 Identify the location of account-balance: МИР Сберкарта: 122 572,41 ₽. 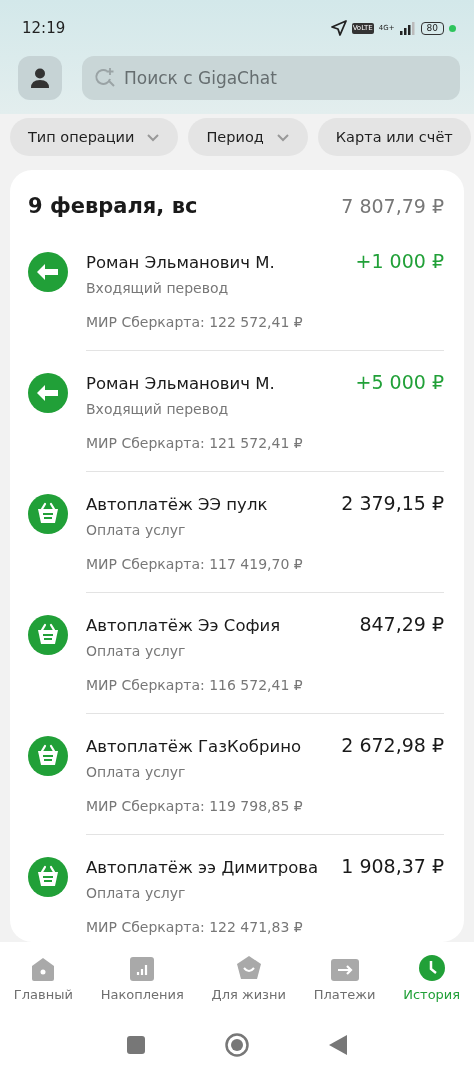
(195, 322).